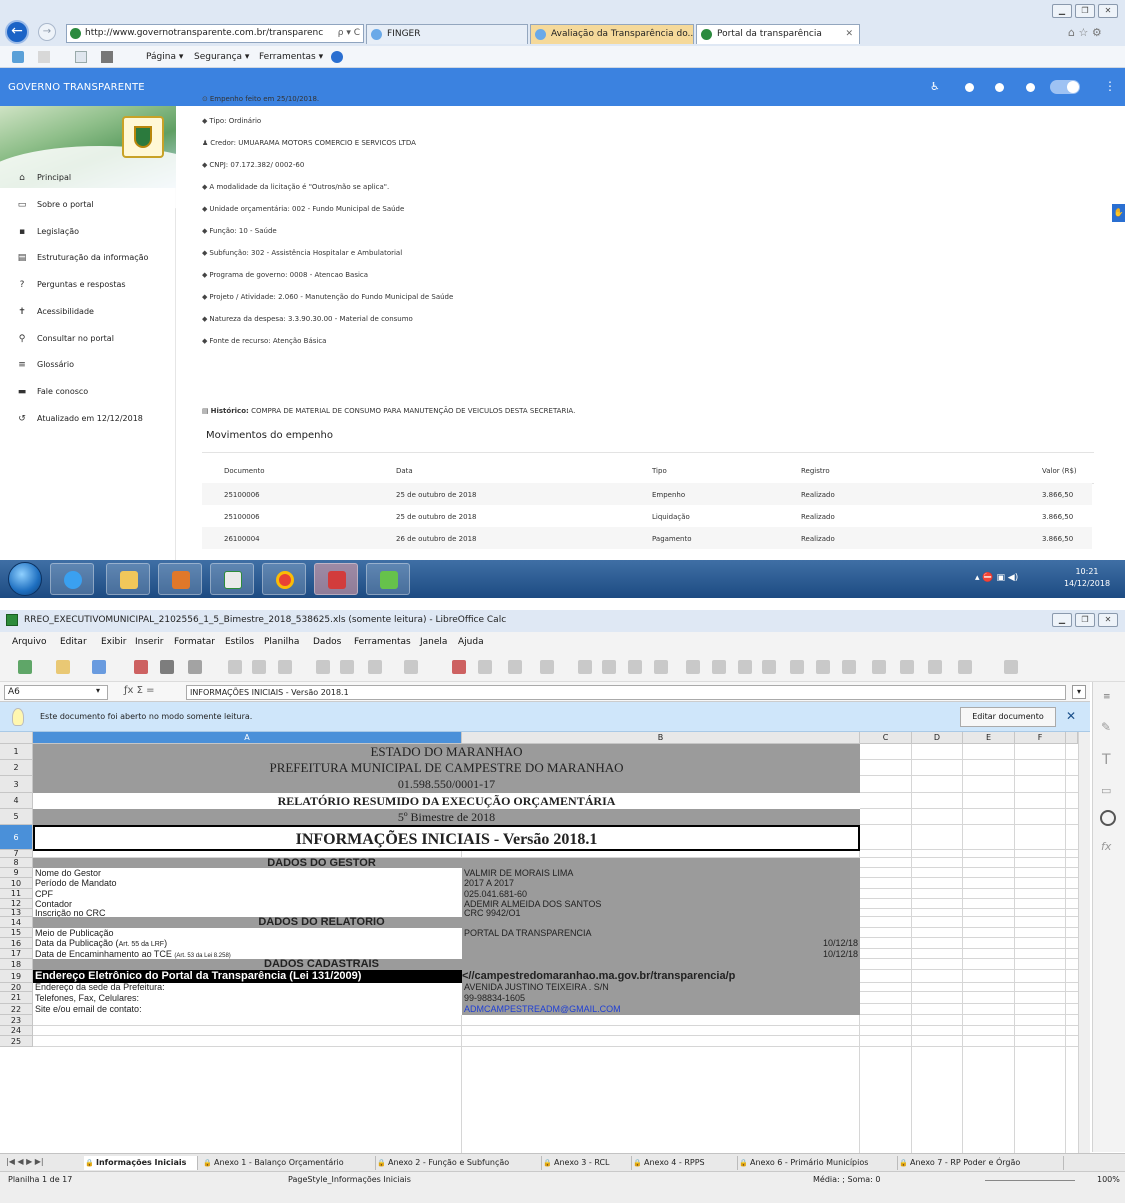 The width and height of the screenshot is (1125, 1203). I want to click on label-cell: Telefones, Fax, Celulares:, so click(247, 998).